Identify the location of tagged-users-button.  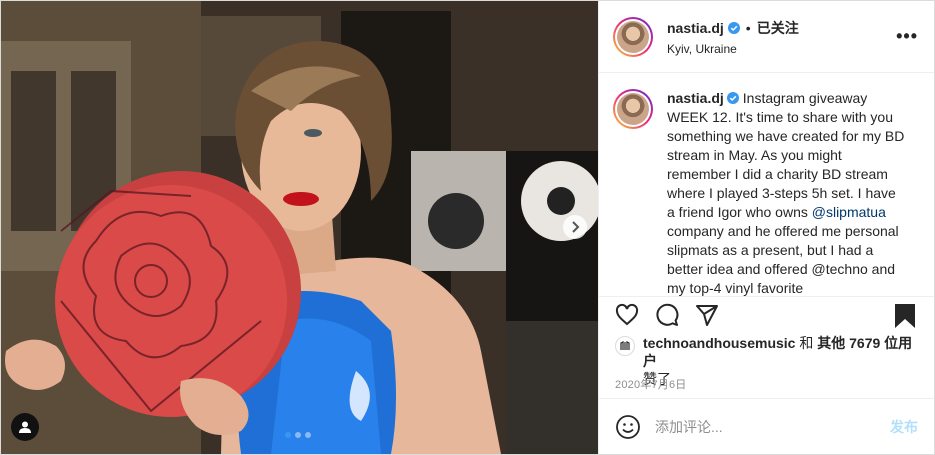
(25, 427).